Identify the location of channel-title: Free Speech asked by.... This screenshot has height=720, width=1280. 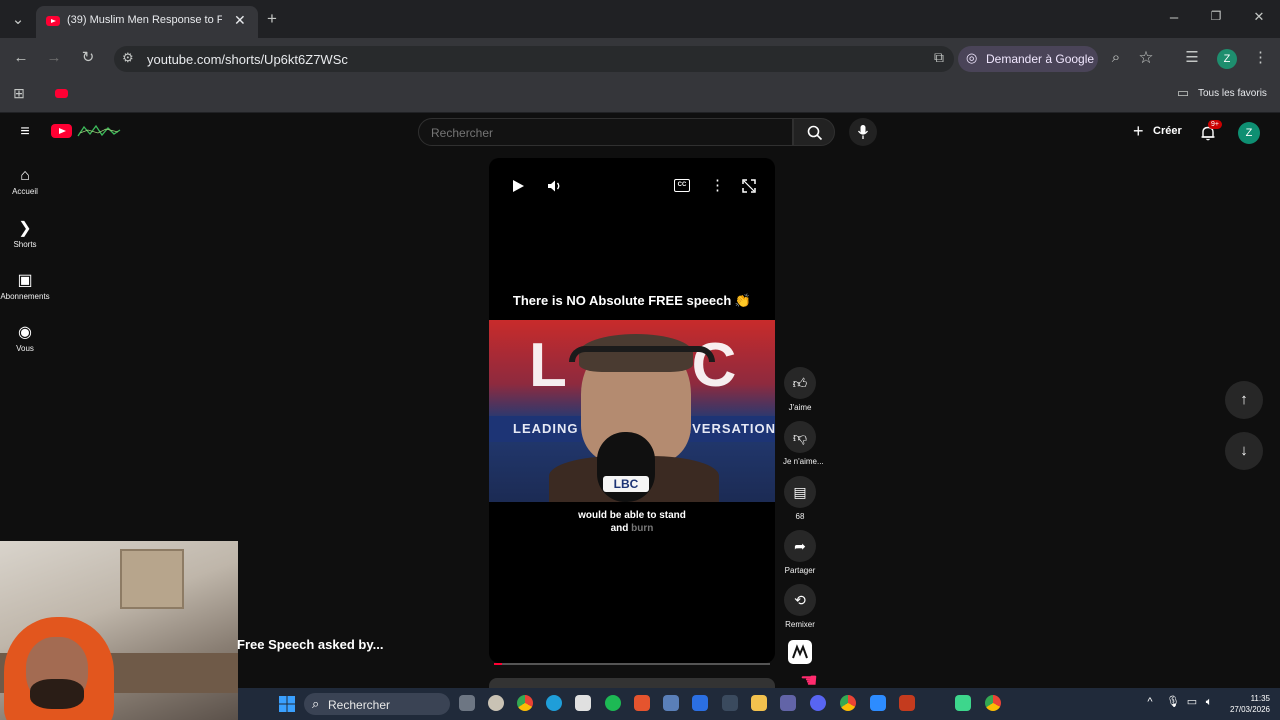
(310, 644).